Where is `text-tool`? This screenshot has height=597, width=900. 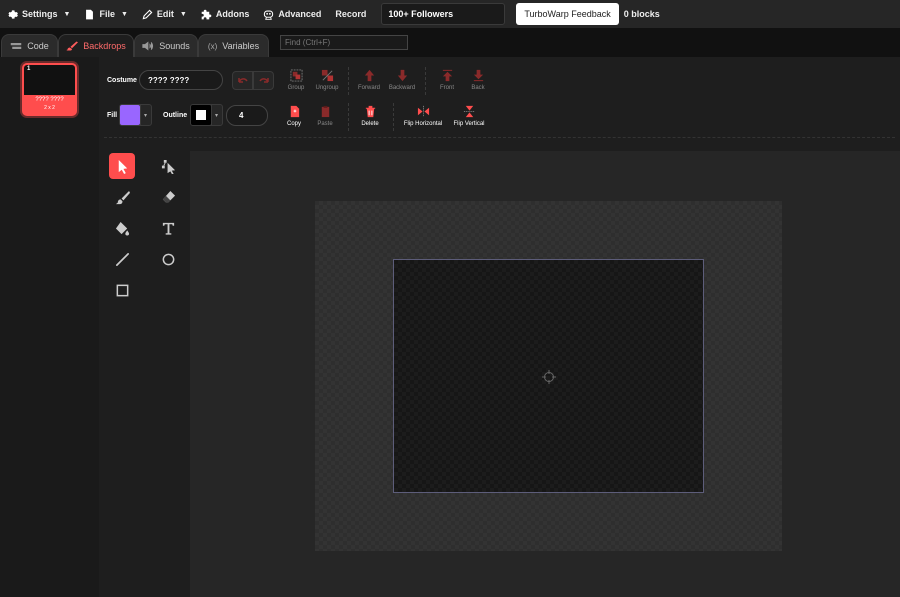
text-tool is located at coordinates (168, 228).